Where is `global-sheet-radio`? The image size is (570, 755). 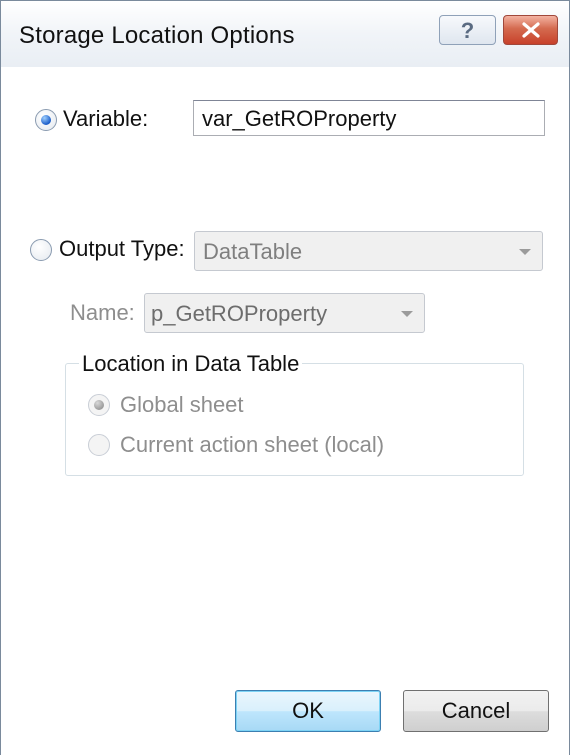 global-sheet-radio is located at coordinates (99, 405).